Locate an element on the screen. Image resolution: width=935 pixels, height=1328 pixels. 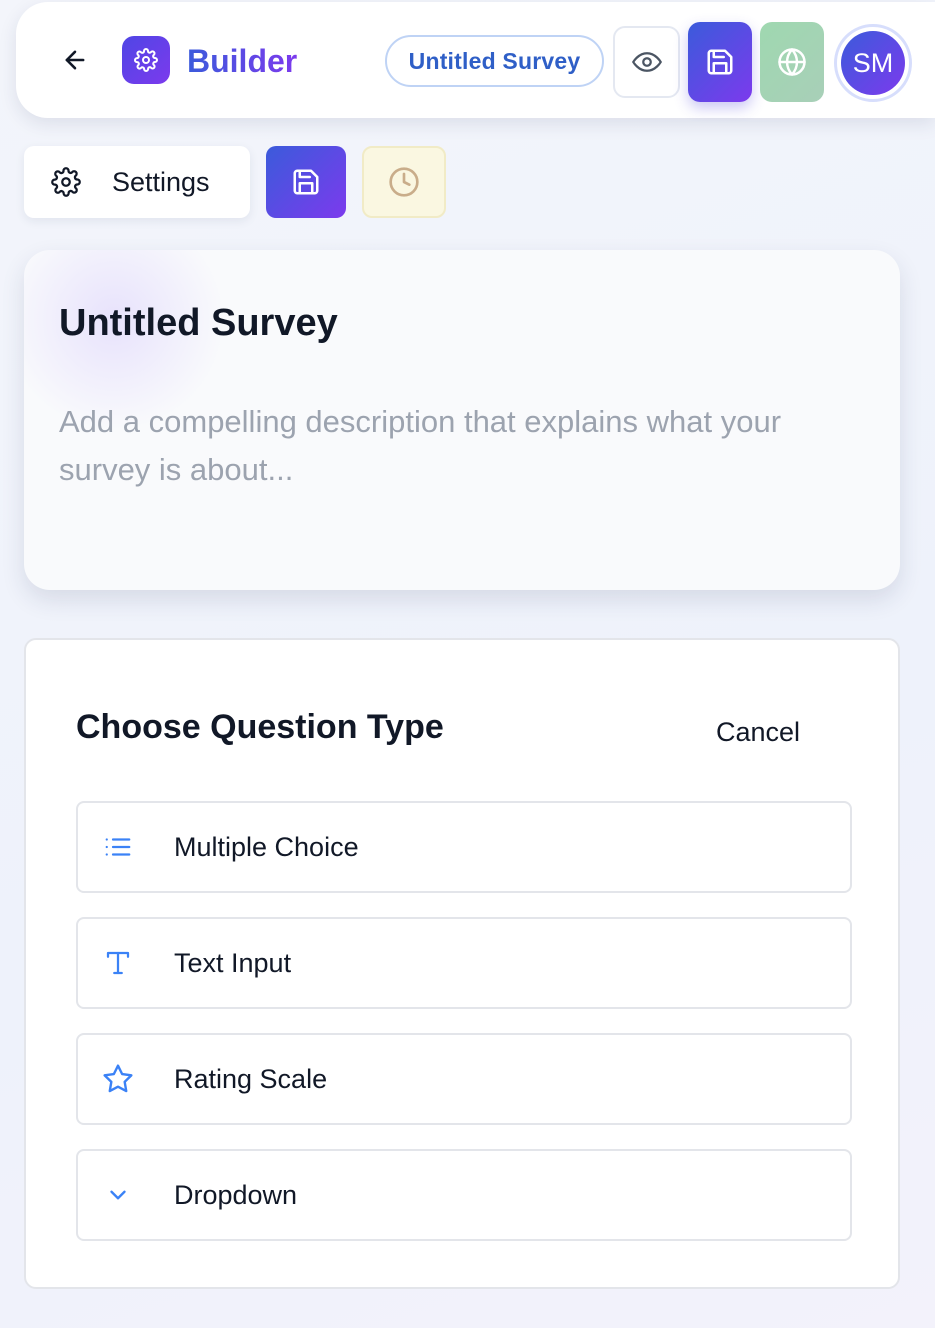
option-text-input: Text Input is located at coordinates (464, 963).